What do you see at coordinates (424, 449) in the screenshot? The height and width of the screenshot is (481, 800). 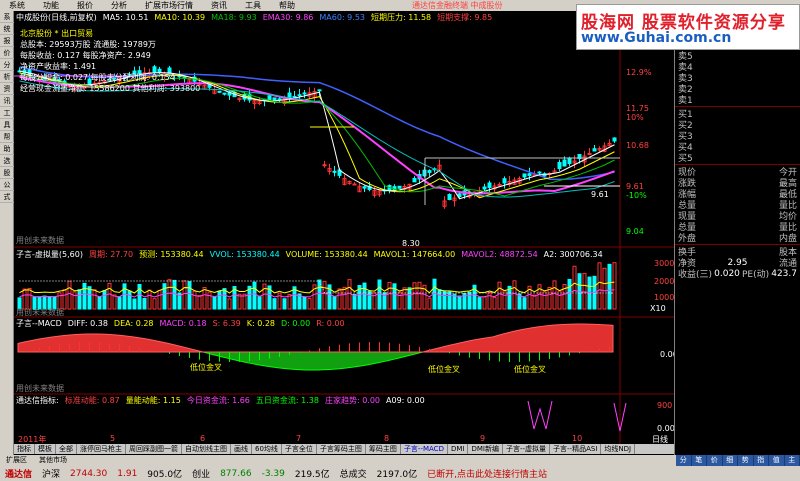 I see `indicator-tab-active: 子言--MACD` at bounding box center [424, 449].